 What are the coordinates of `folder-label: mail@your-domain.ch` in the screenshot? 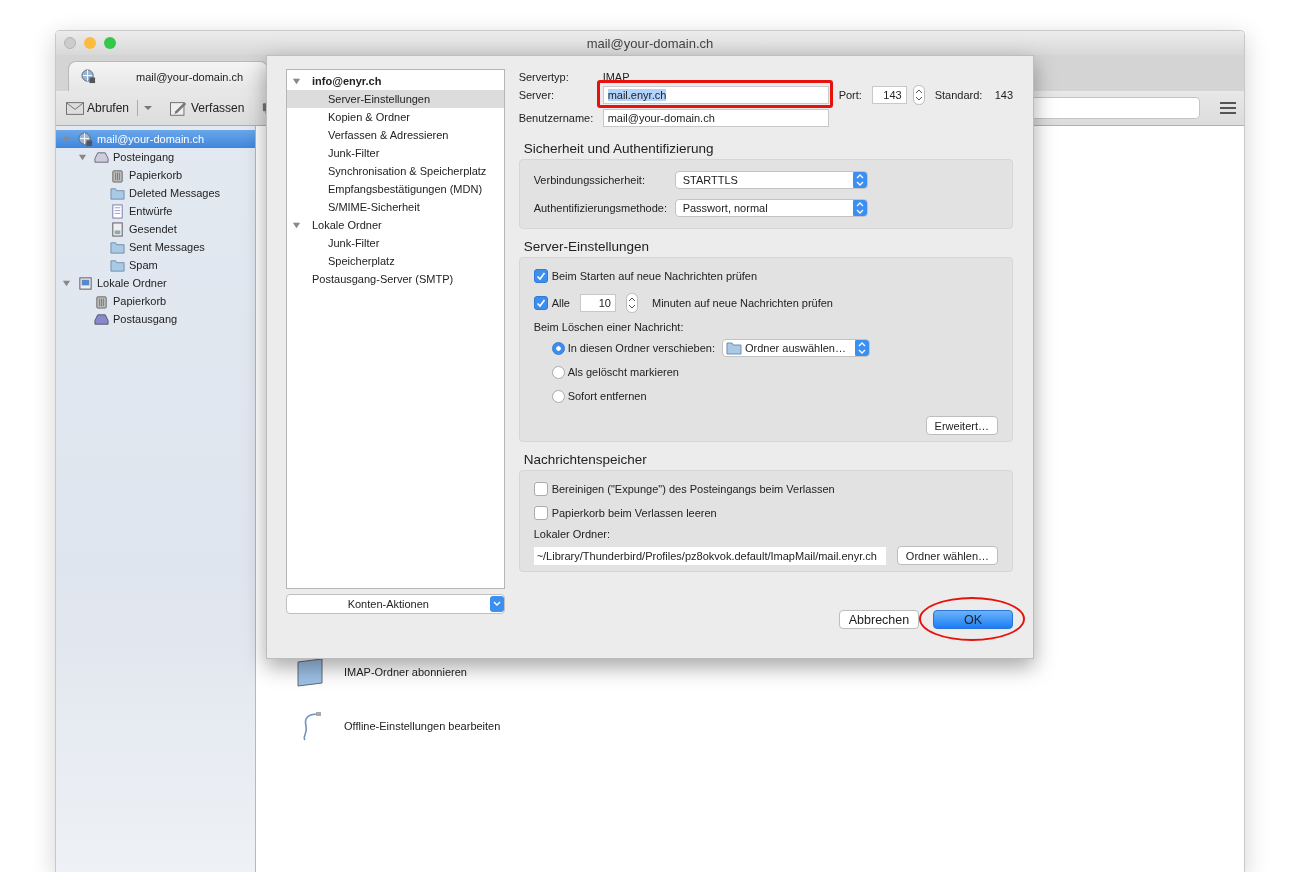 It's located at (151, 139).